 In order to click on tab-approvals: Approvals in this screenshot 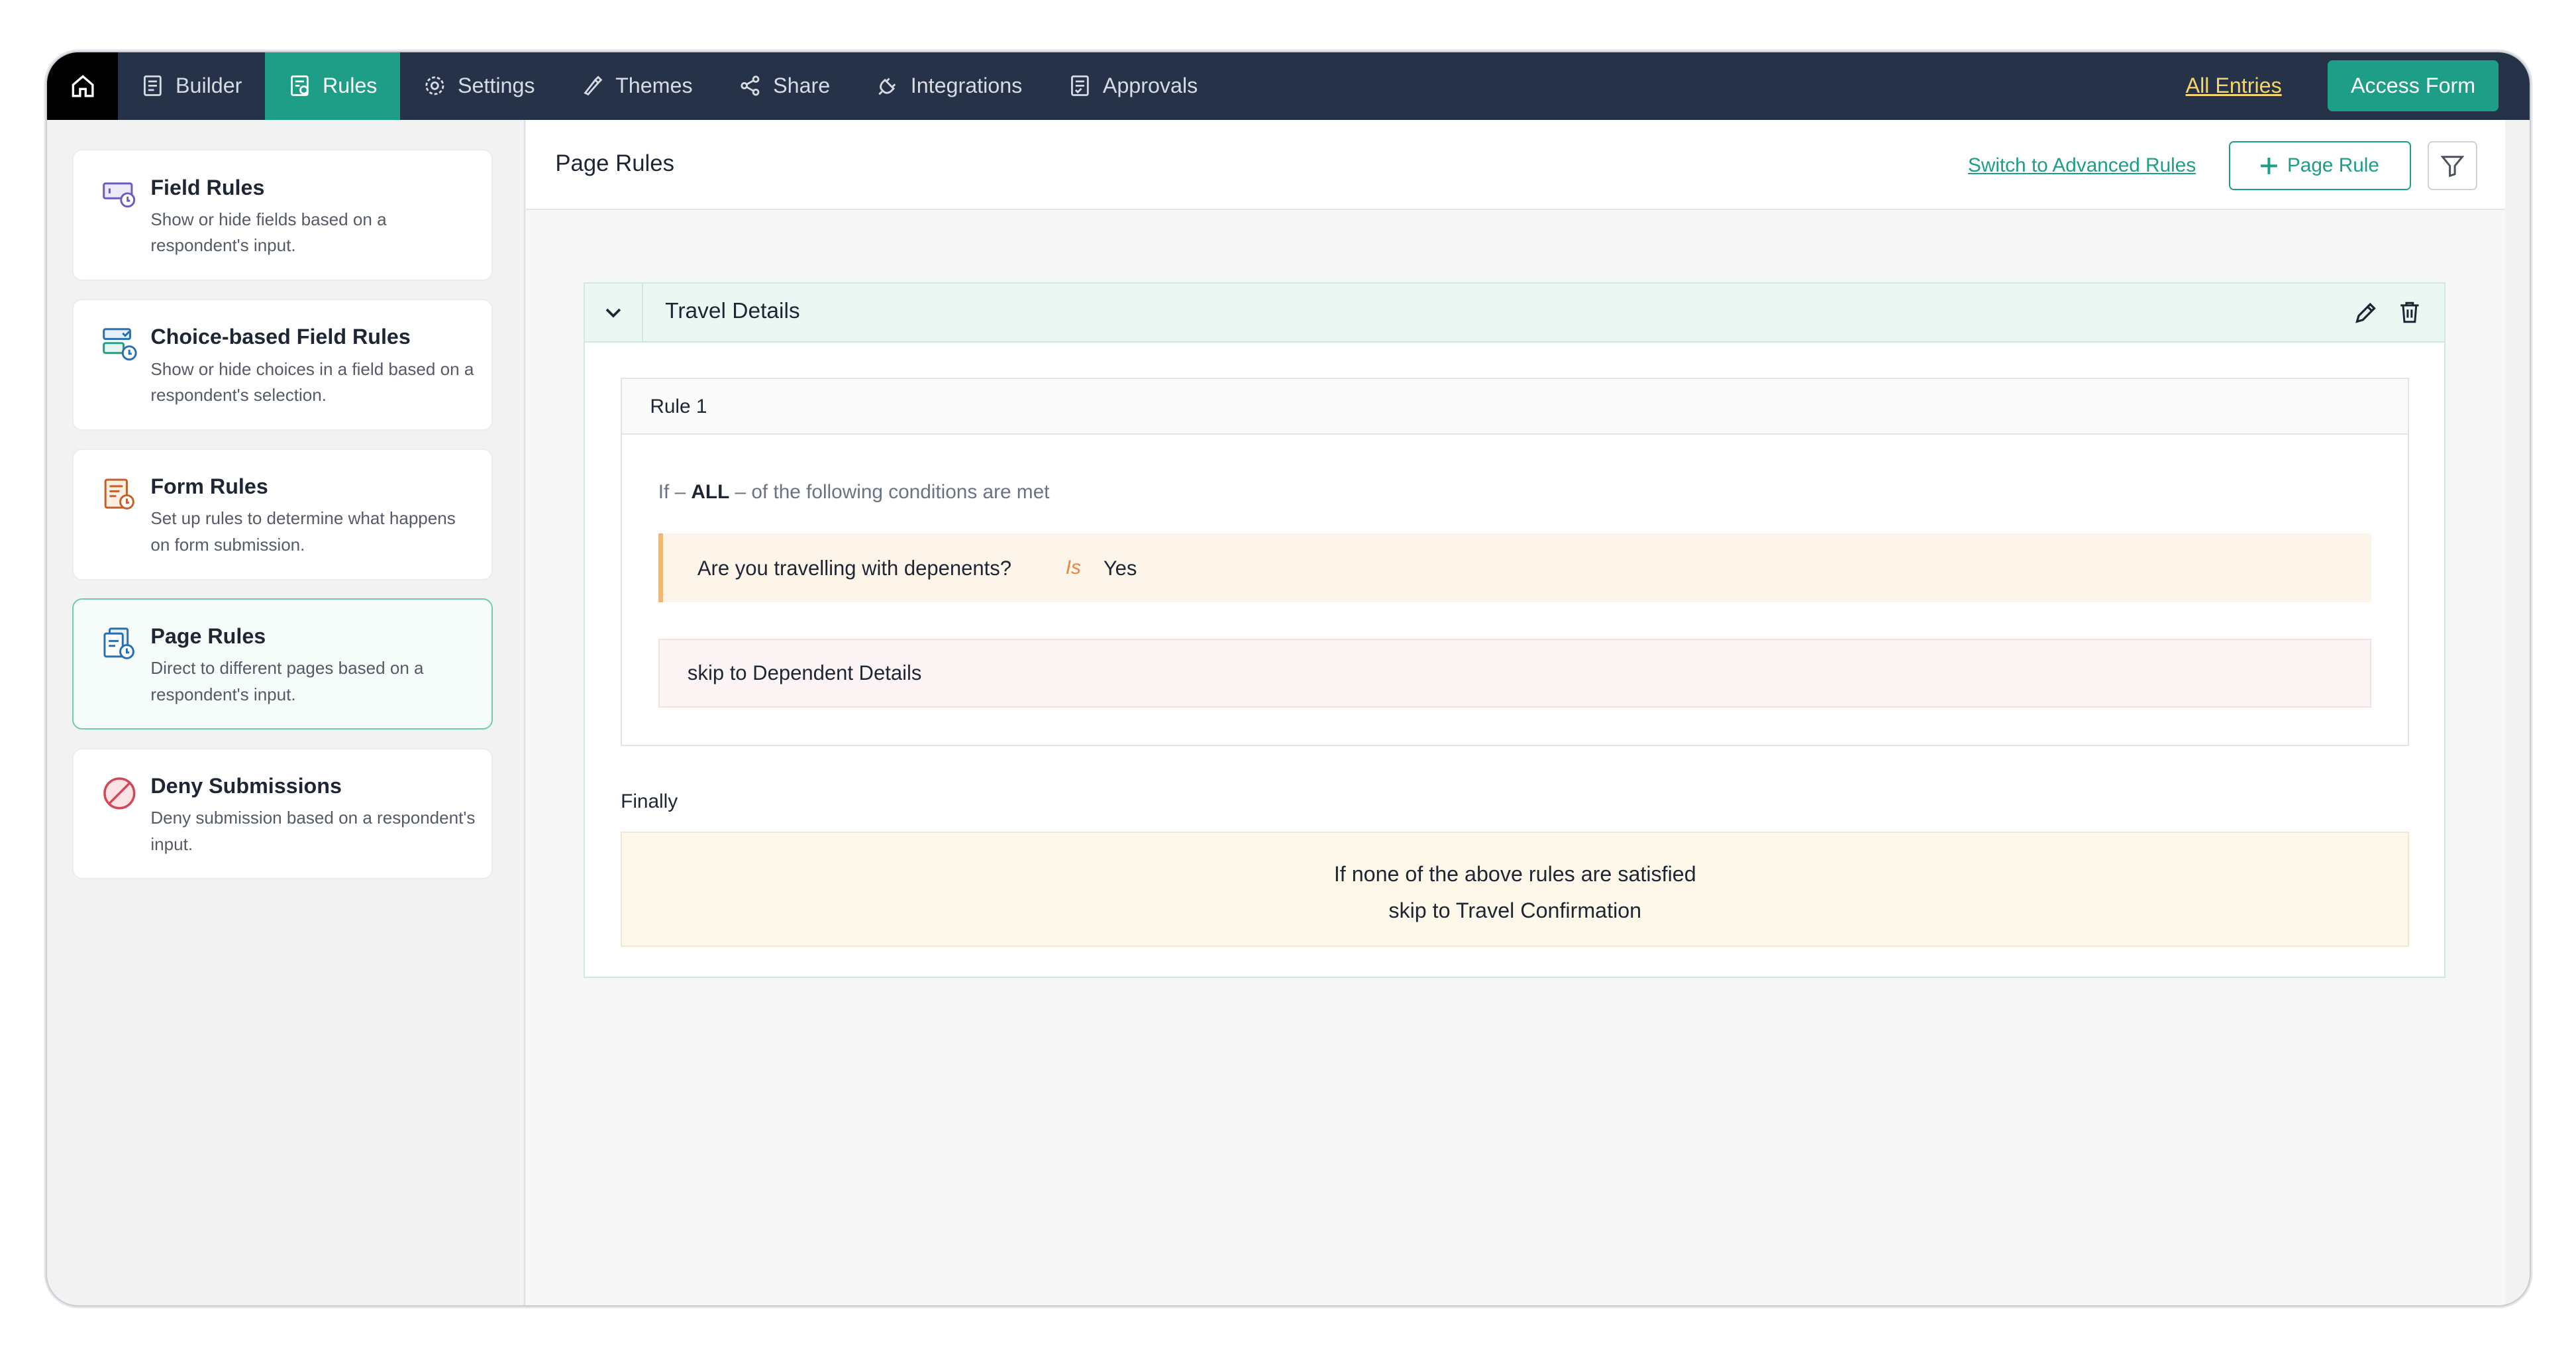, I will do `click(1133, 86)`.